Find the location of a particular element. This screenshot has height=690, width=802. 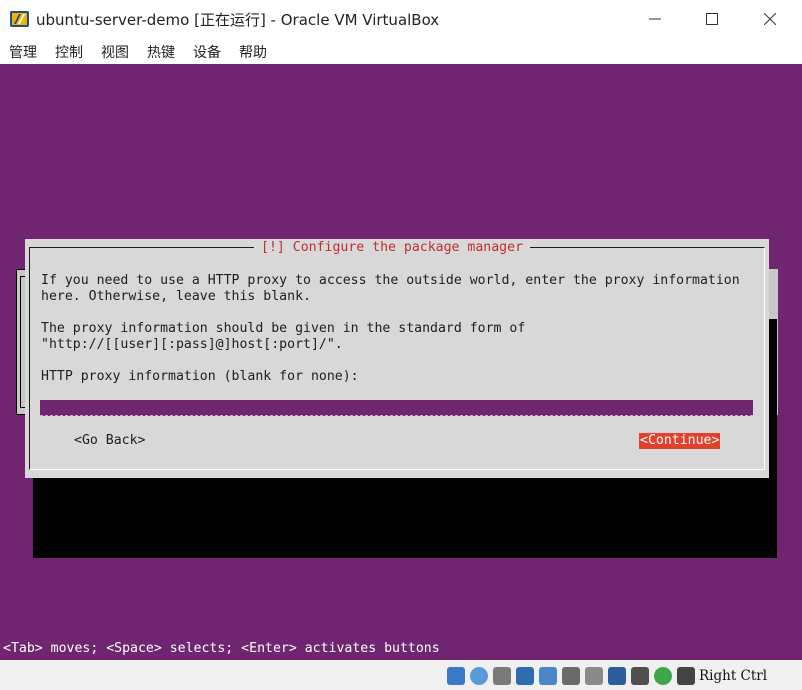

mouse-integration-icon is located at coordinates (686, 676).